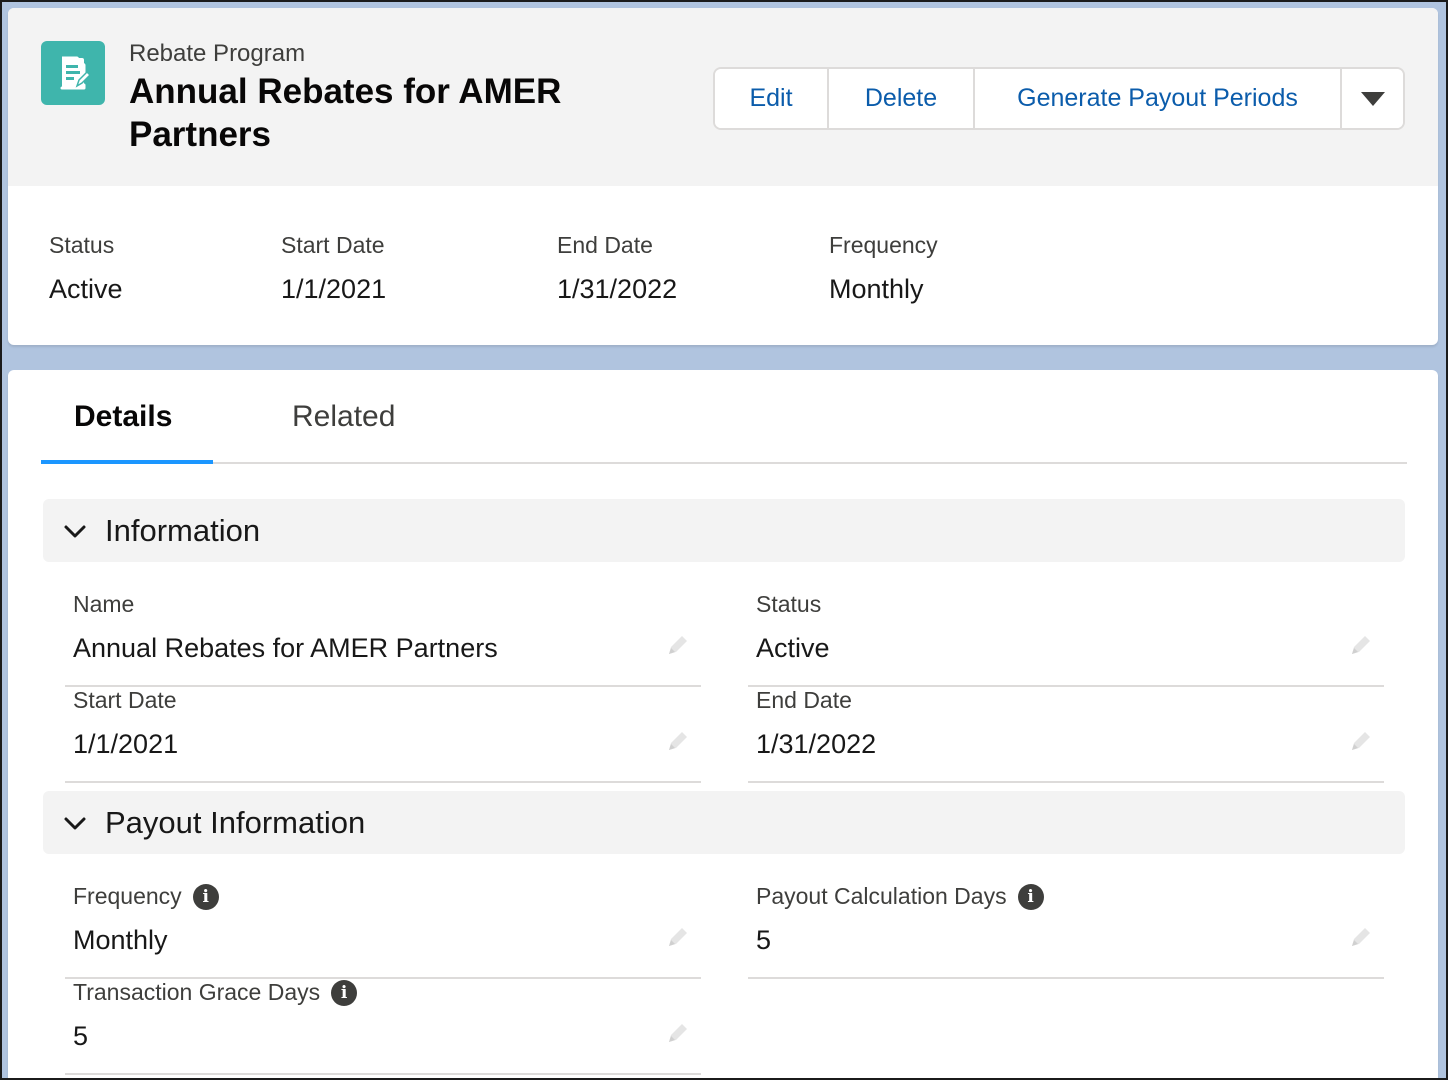  What do you see at coordinates (383, 931) in the screenshot?
I see `field-frequency: Frequency i Monthly` at bounding box center [383, 931].